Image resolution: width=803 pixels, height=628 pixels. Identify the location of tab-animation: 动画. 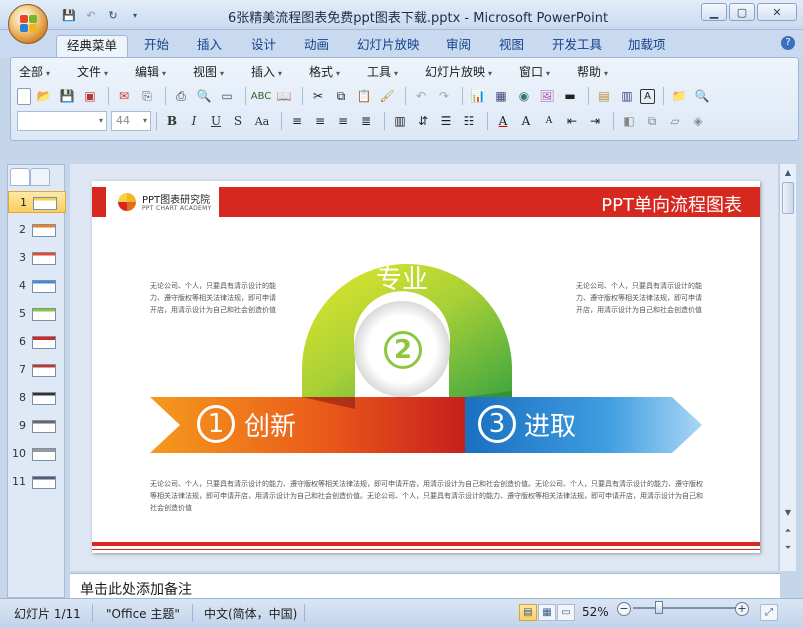
(316, 46).